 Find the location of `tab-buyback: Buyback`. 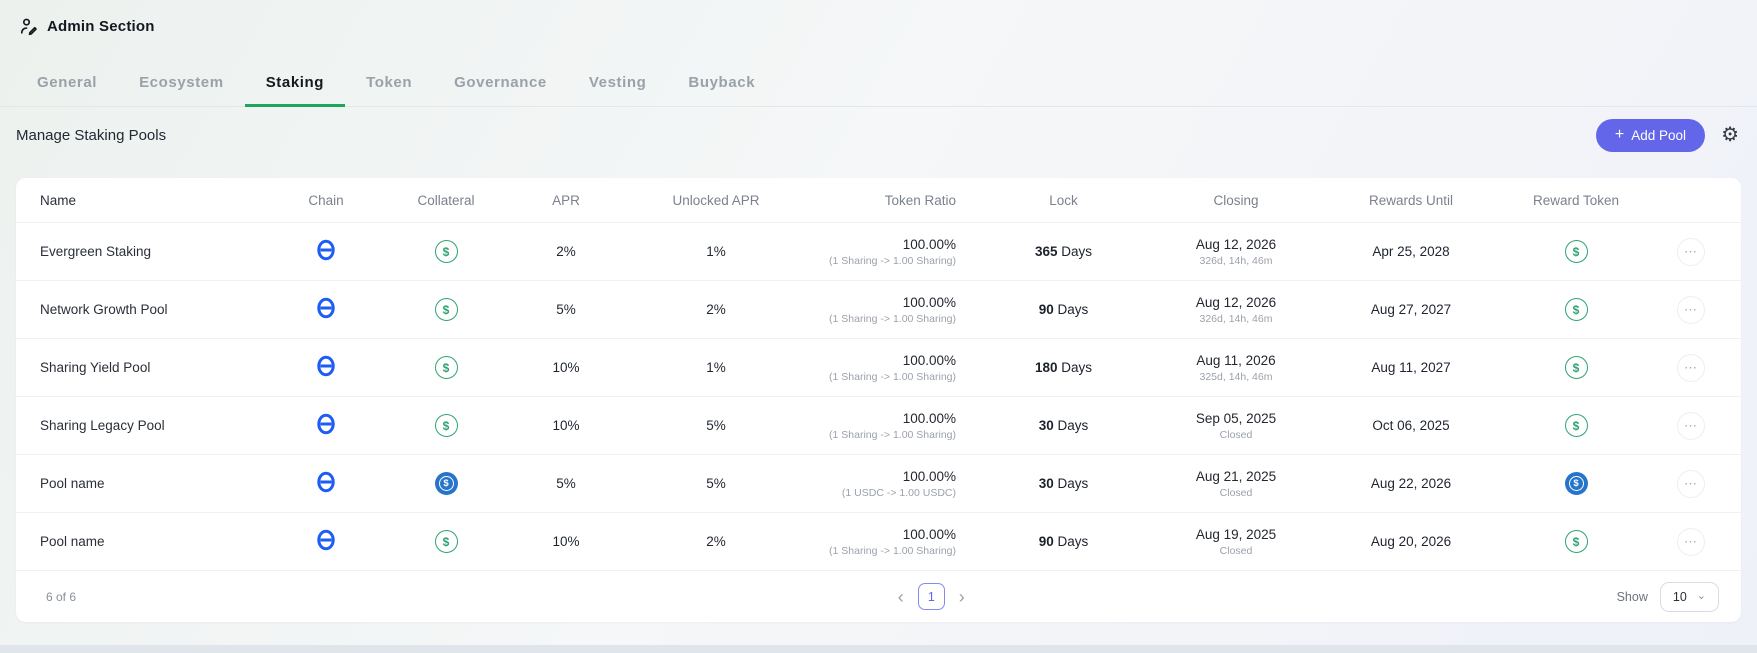

tab-buyback: Buyback is located at coordinates (721, 83).